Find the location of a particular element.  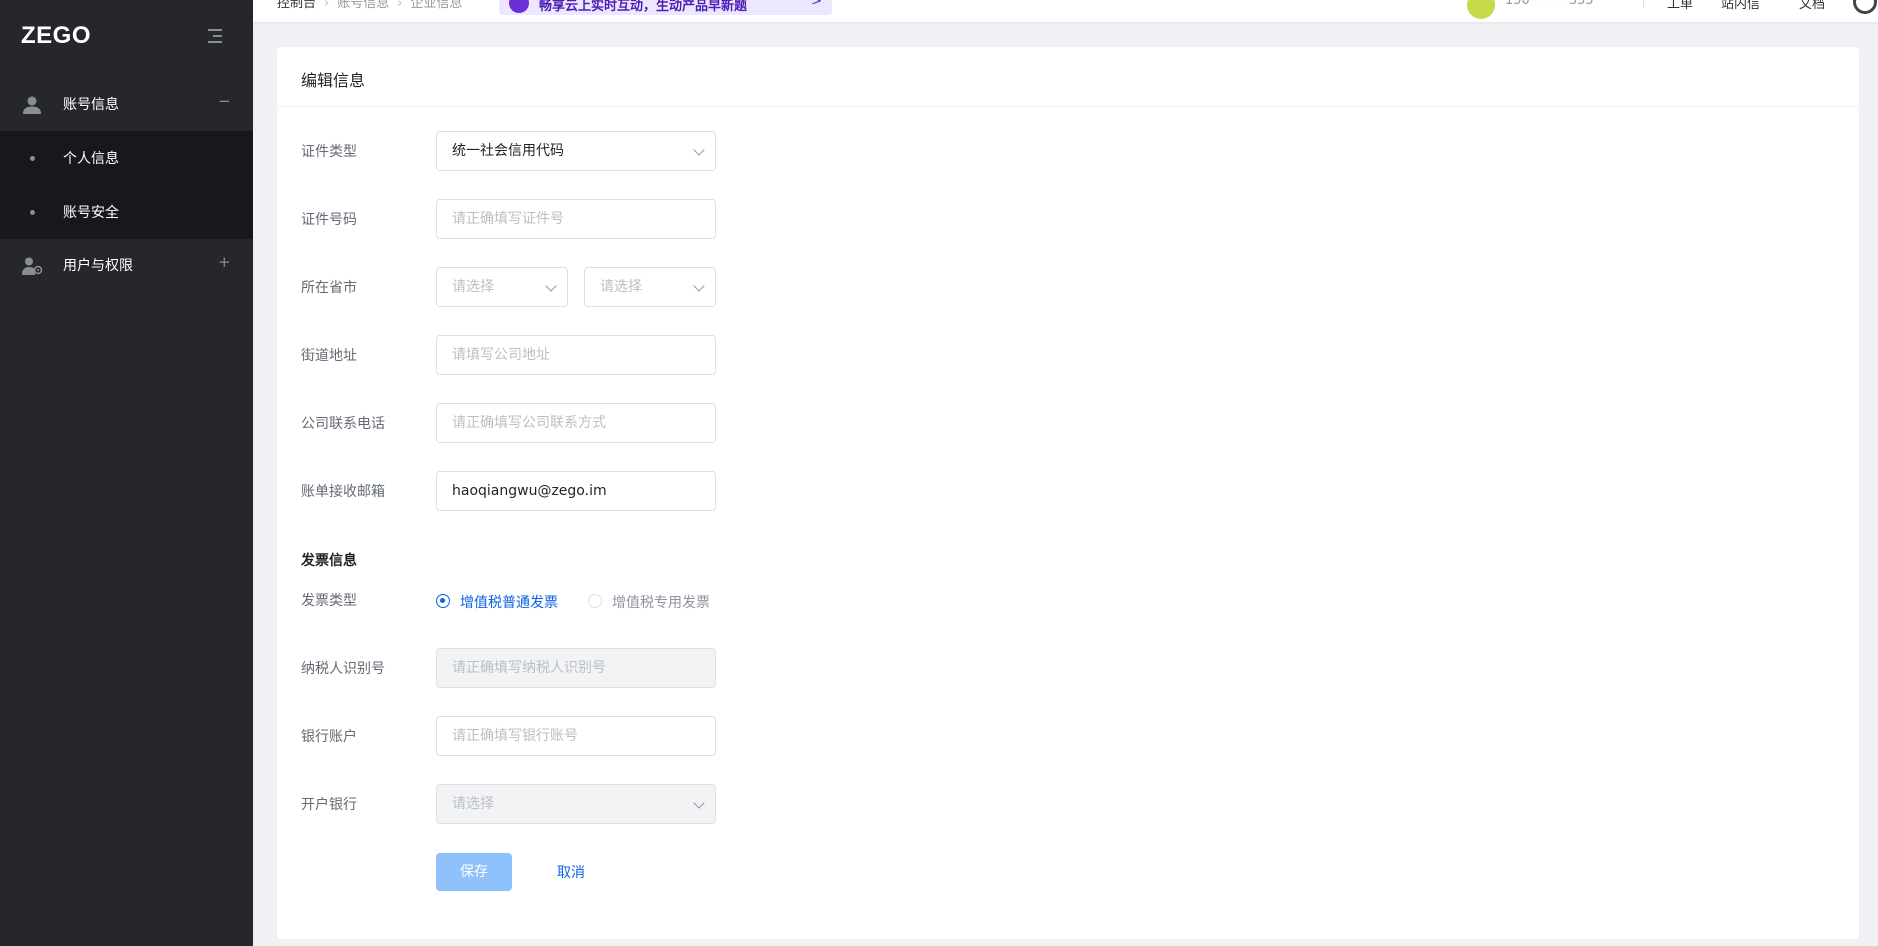

taxpayer-id-input: 请正确填写纳税人识别号 is located at coordinates (576, 668).